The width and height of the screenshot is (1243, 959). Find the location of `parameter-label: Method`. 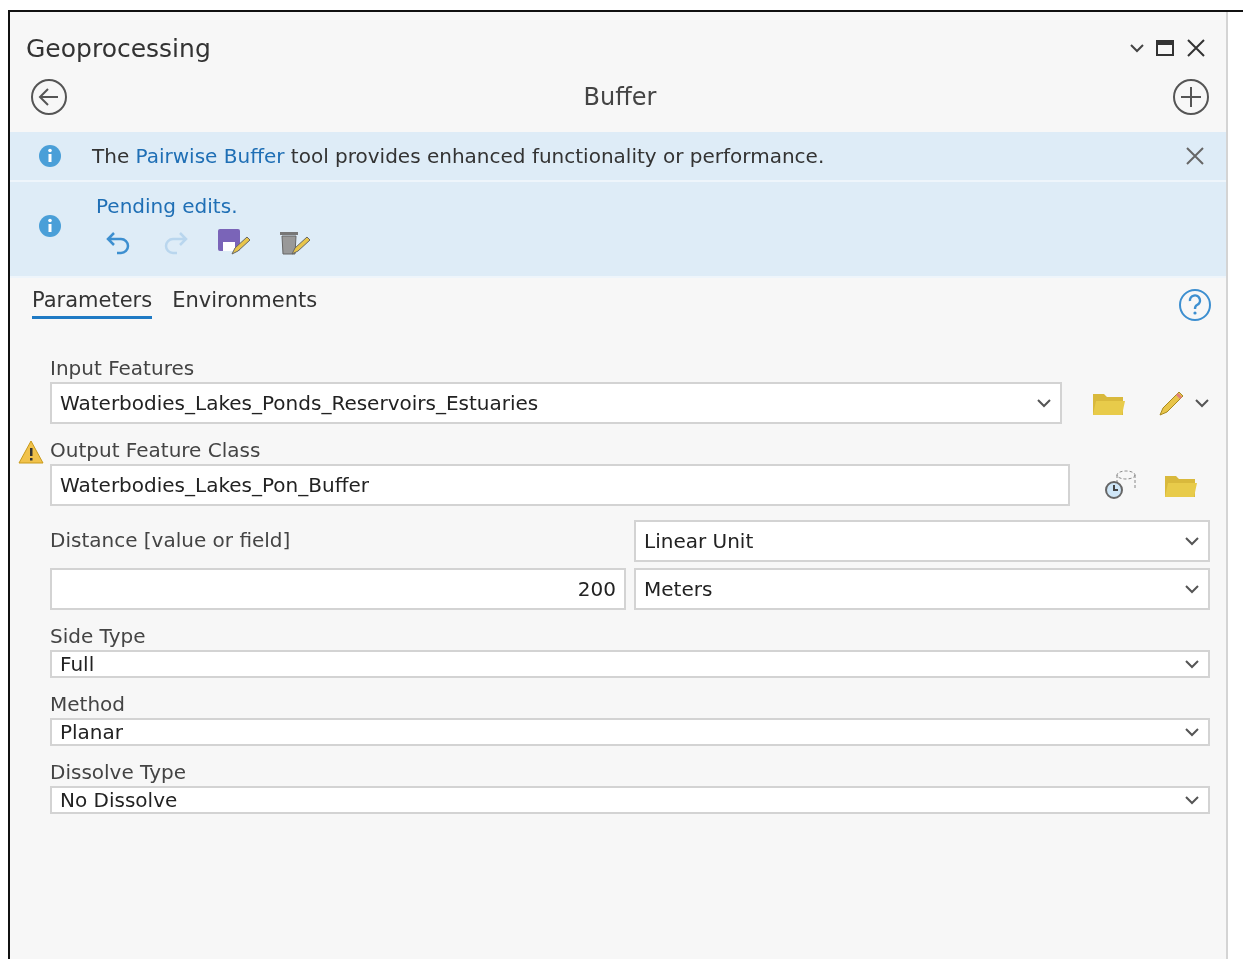

parameter-label: Method is located at coordinates (88, 704).